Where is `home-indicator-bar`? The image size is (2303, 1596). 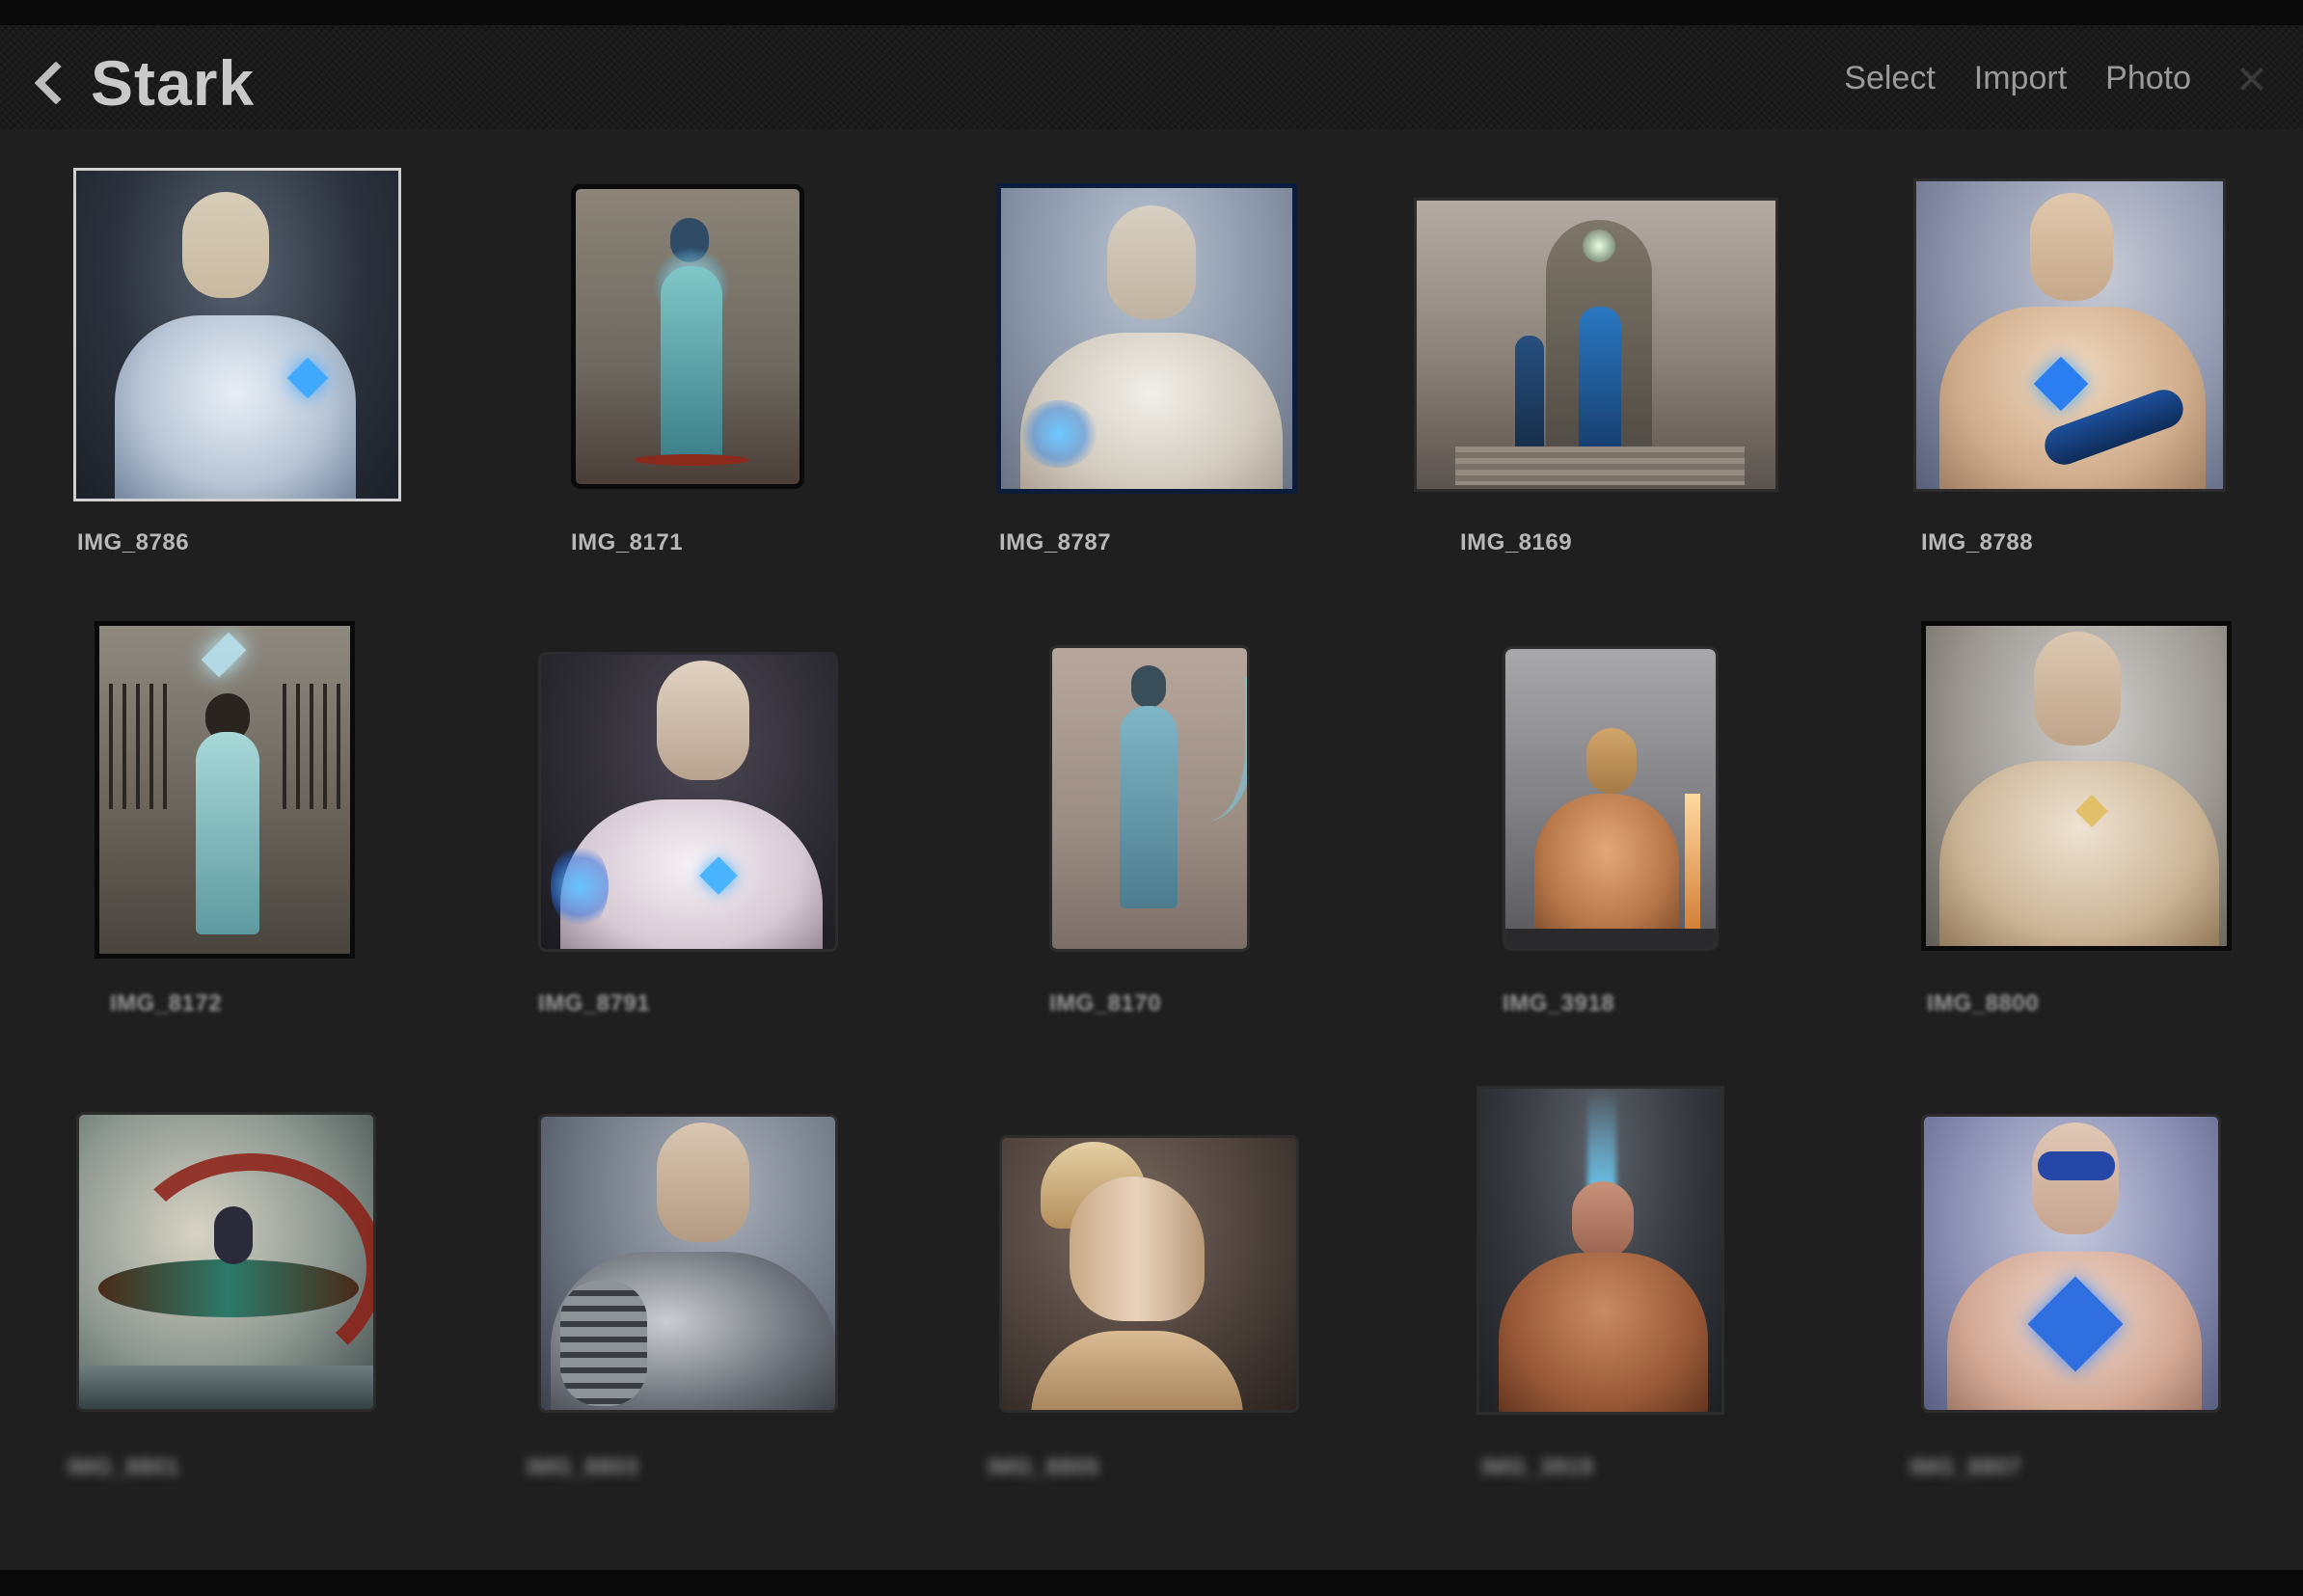 home-indicator-bar is located at coordinates (1151, 1583).